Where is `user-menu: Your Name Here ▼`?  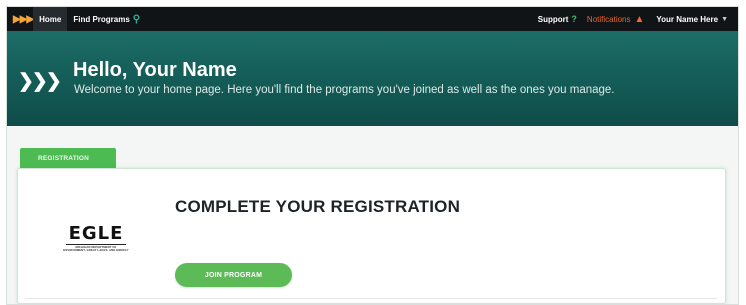
user-menu: Your Name Here ▼ is located at coordinates (692, 19).